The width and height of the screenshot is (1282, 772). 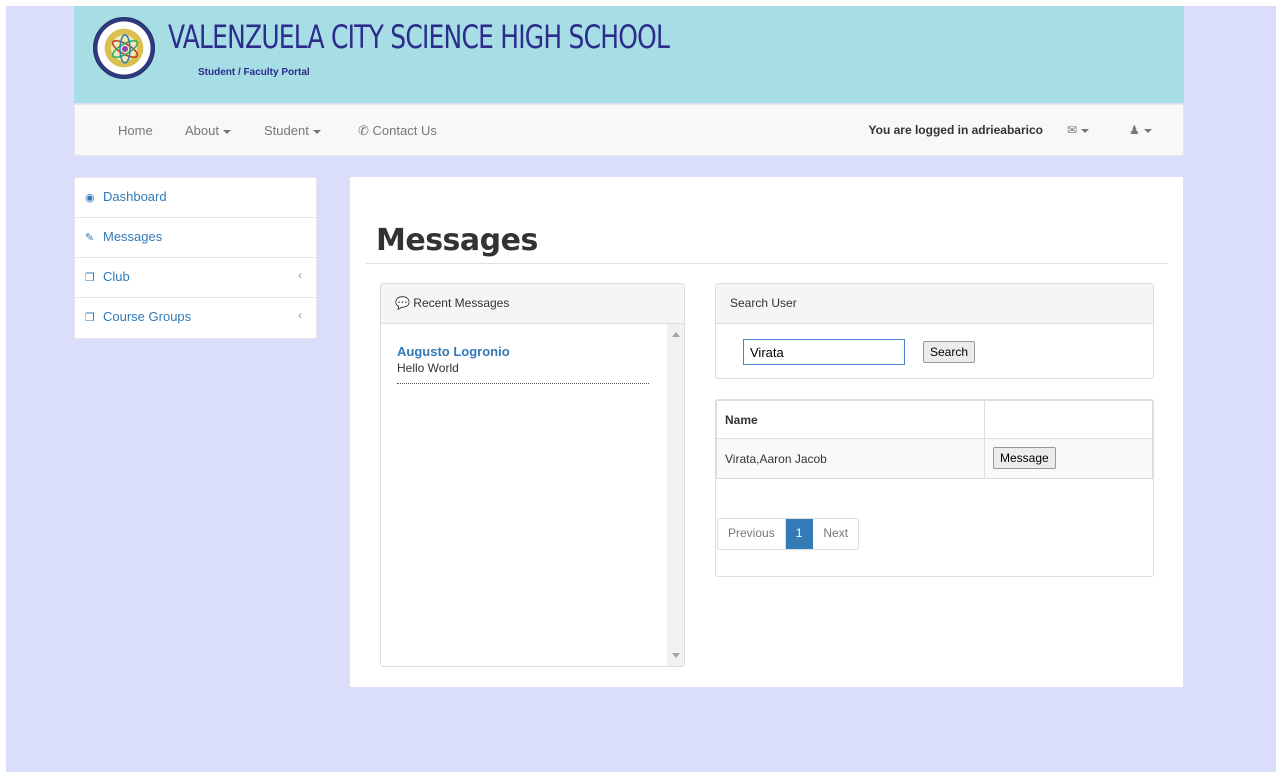 I want to click on result-name: Virata,Aaron Jacob, so click(x=850, y=458).